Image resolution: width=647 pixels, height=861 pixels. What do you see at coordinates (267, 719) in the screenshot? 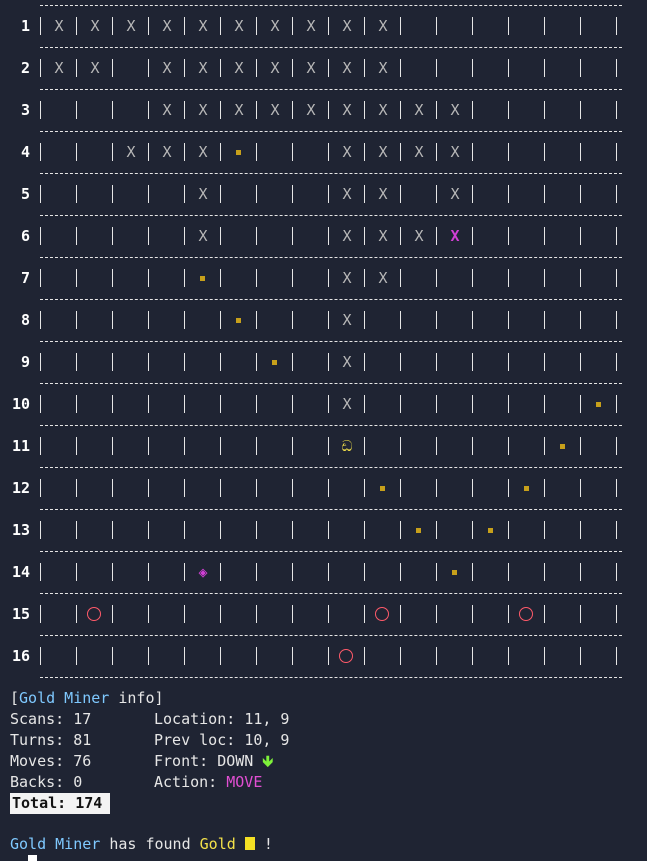
I see `location-value: 11, 9` at bounding box center [267, 719].